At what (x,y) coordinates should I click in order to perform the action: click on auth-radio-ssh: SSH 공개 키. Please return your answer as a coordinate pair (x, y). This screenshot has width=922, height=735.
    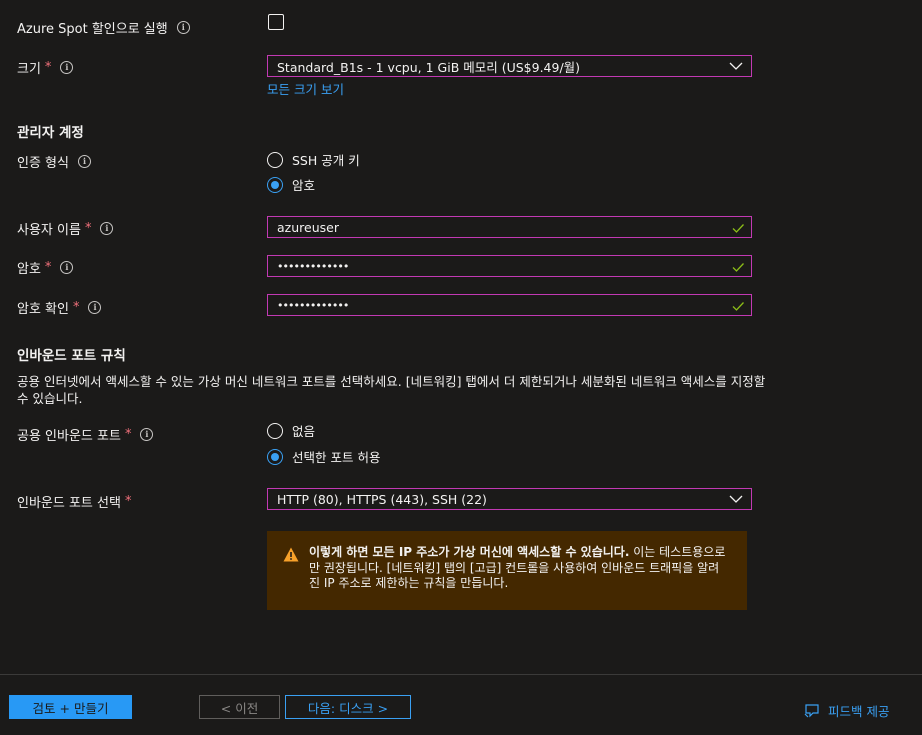
    Looking at the image, I should click on (313, 159).